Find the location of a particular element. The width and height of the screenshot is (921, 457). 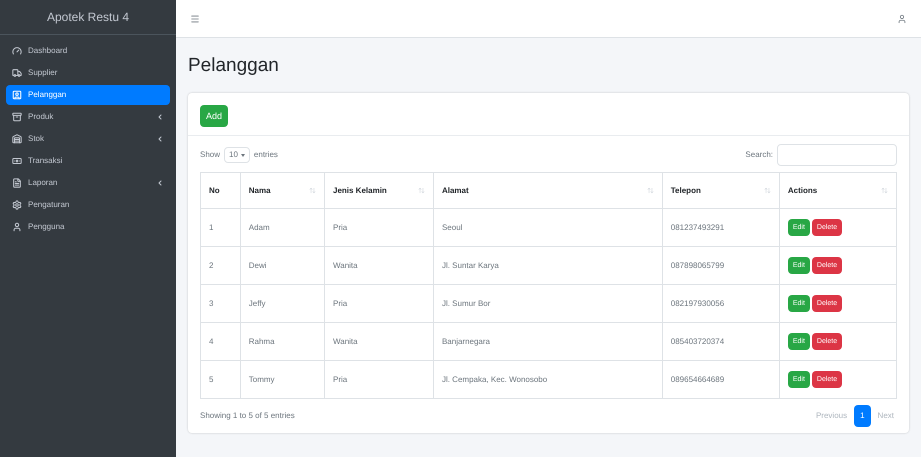

sidebar-item: Dashboard is located at coordinates (88, 51).